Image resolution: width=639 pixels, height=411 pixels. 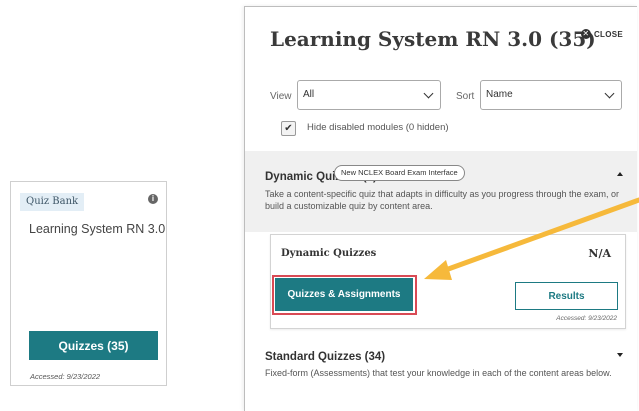 What do you see at coordinates (499, 94) in the screenshot?
I see `sort-select-value: Name` at bounding box center [499, 94].